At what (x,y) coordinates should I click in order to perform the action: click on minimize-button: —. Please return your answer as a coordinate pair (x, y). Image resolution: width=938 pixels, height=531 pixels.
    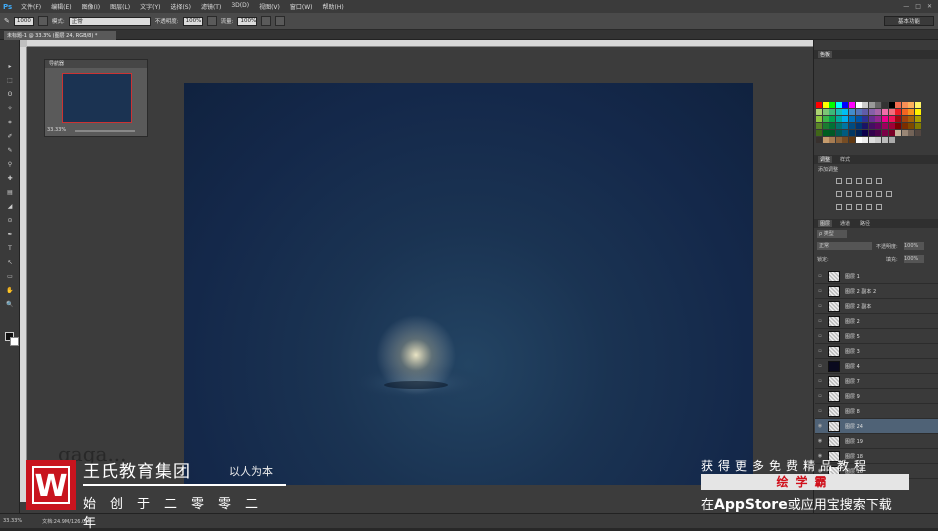
    Looking at the image, I should click on (906, 6).